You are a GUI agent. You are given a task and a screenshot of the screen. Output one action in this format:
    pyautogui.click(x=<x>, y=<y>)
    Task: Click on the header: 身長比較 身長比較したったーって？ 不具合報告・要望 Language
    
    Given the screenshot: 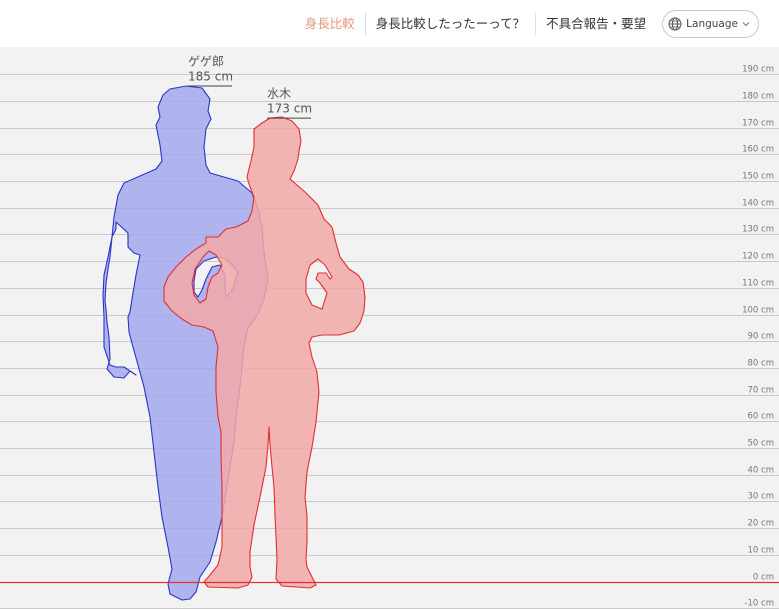 What is the action you would take?
    pyautogui.click(x=389, y=24)
    